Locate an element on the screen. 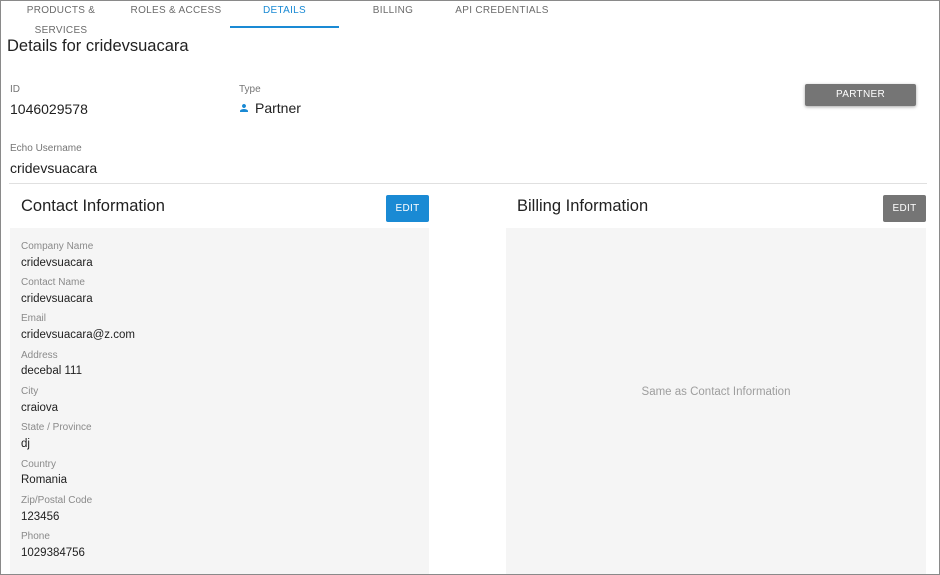 The width and height of the screenshot is (940, 575). divider is located at coordinates (468, 183).